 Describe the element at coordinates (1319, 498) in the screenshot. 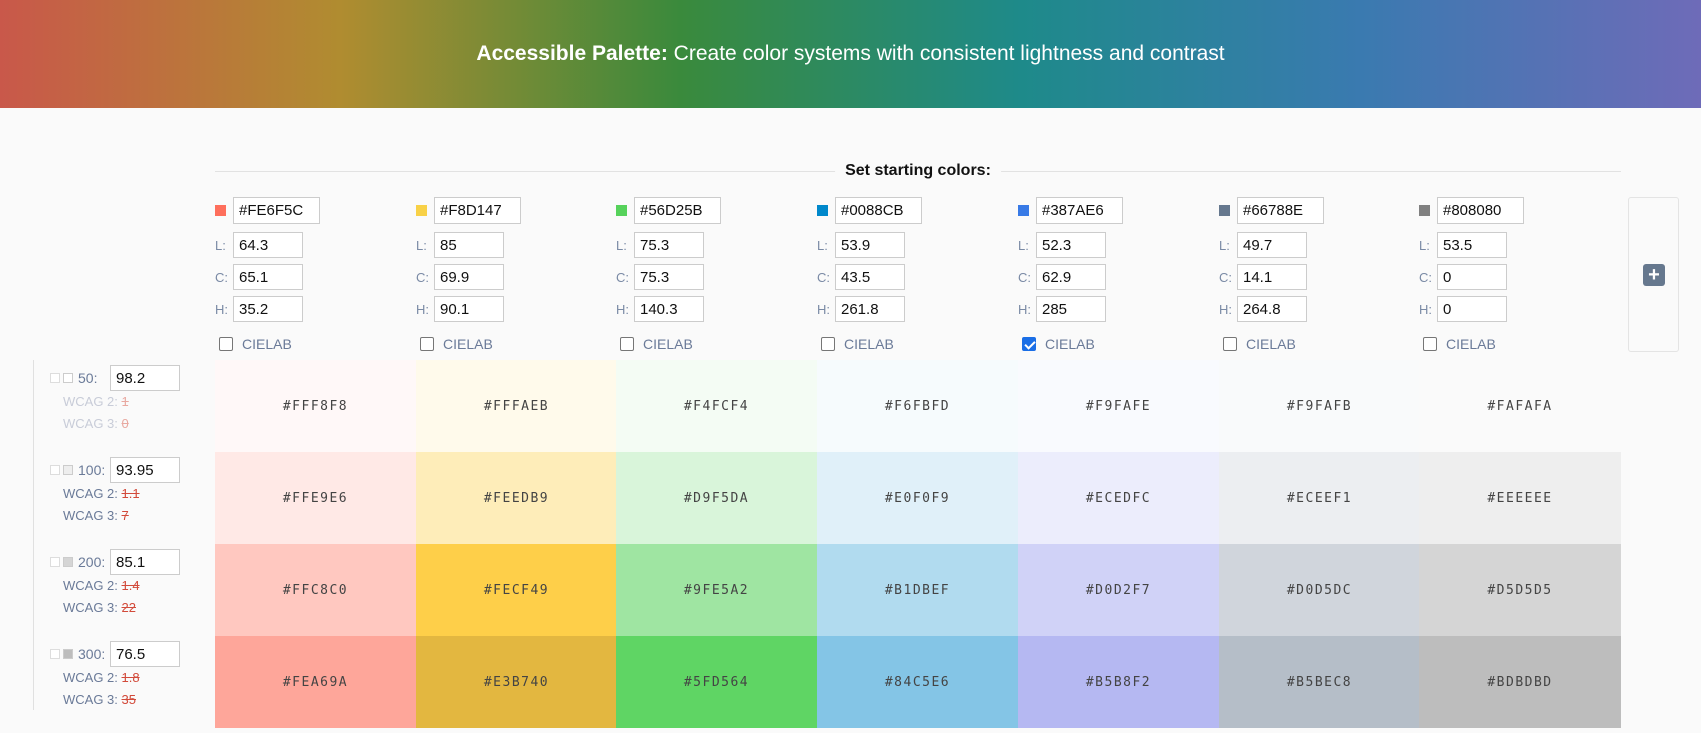

I see `palette-cell: #ECEEF1` at that location.